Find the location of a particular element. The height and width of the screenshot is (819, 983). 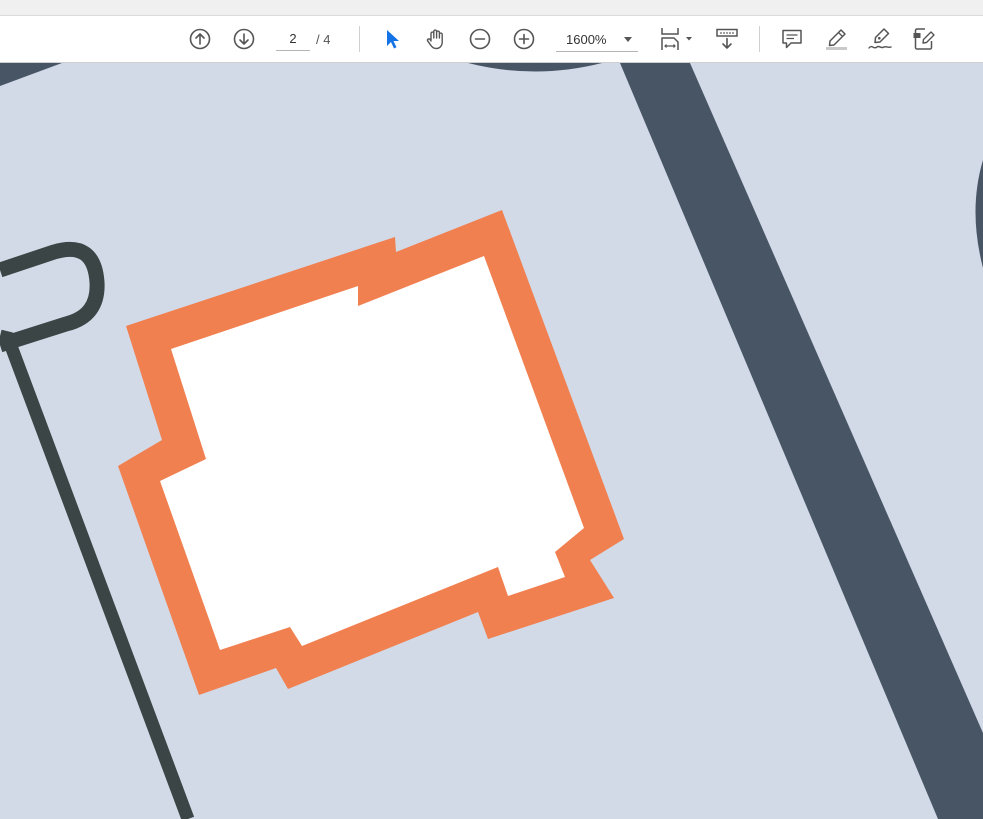

next-page-button is located at coordinates (244, 39).